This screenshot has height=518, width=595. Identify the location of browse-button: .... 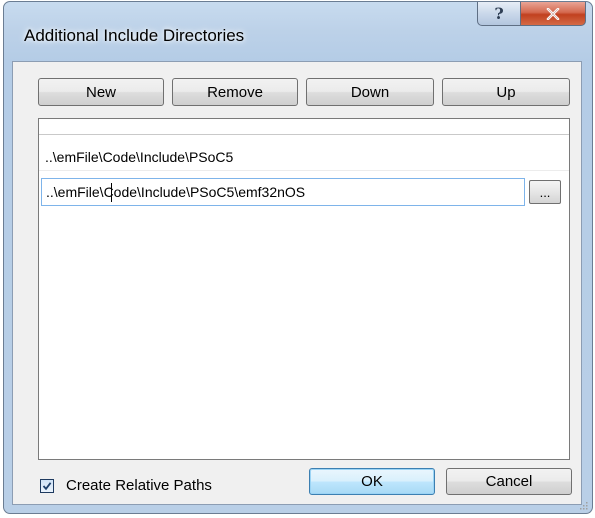
(545, 192).